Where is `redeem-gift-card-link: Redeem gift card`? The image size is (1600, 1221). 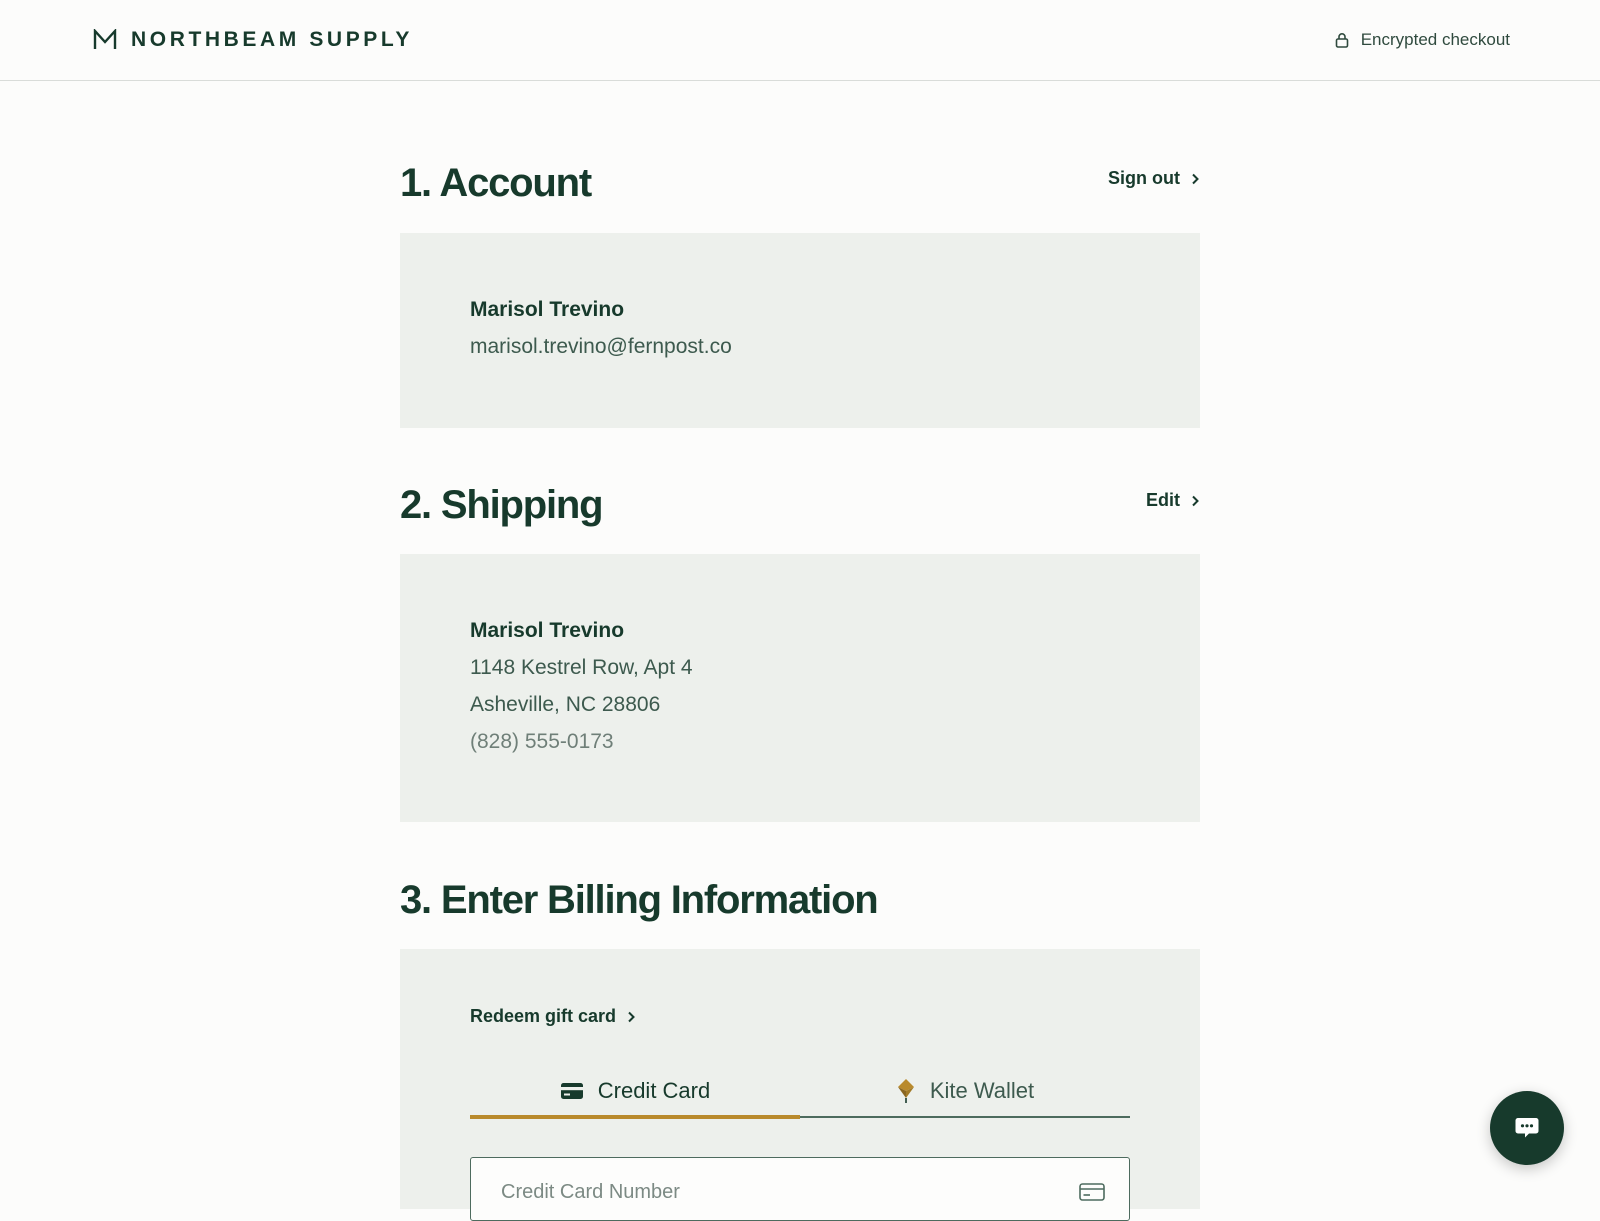
redeem-gift-card-link: Redeem gift card is located at coordinates (553, 1016).